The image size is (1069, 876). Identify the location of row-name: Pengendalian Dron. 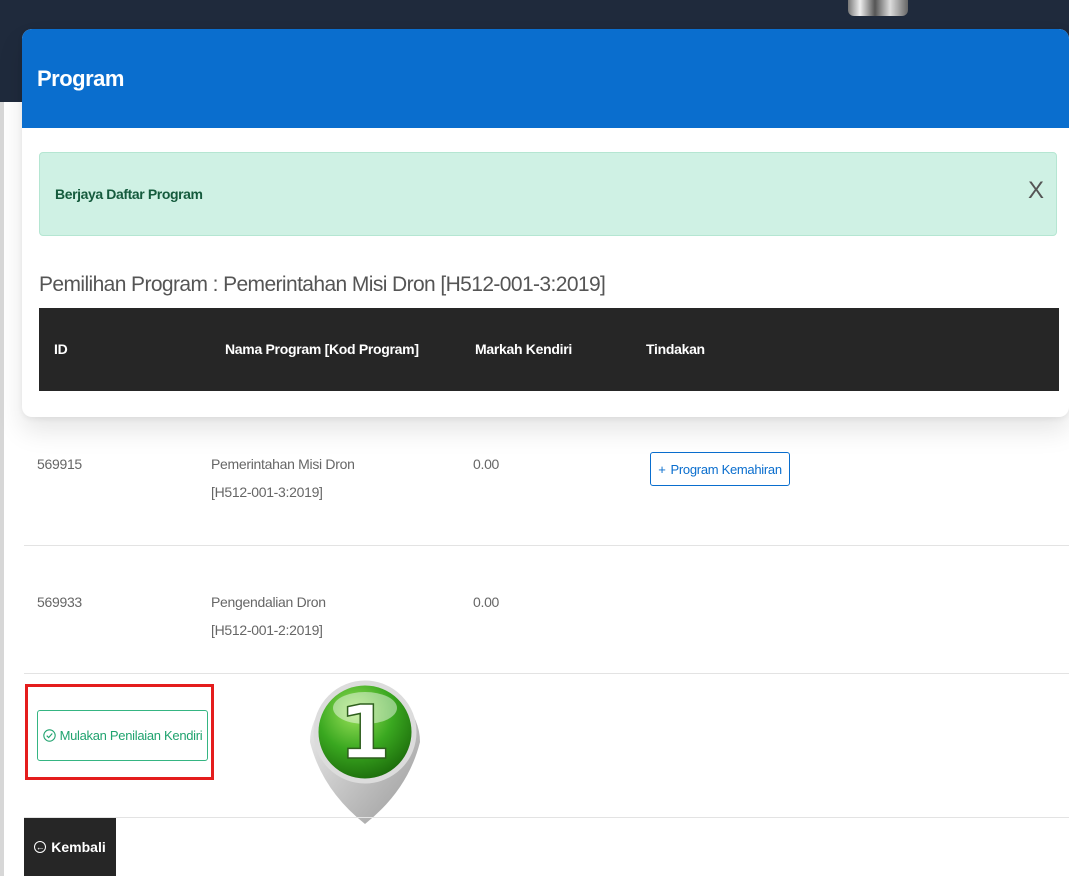
(268, 602).